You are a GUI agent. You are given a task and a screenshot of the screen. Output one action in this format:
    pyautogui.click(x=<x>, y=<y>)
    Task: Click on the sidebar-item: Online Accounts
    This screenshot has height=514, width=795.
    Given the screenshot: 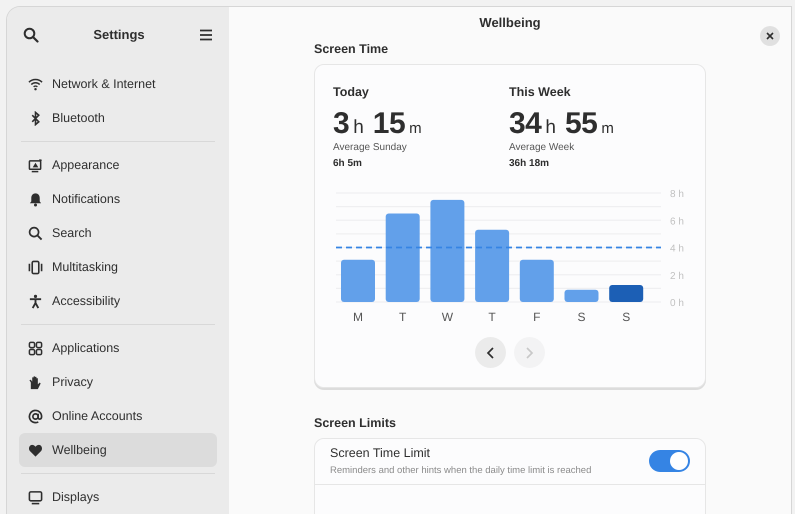 What is the action you would take?
    pyautogui.click(x=118, y=416)
    